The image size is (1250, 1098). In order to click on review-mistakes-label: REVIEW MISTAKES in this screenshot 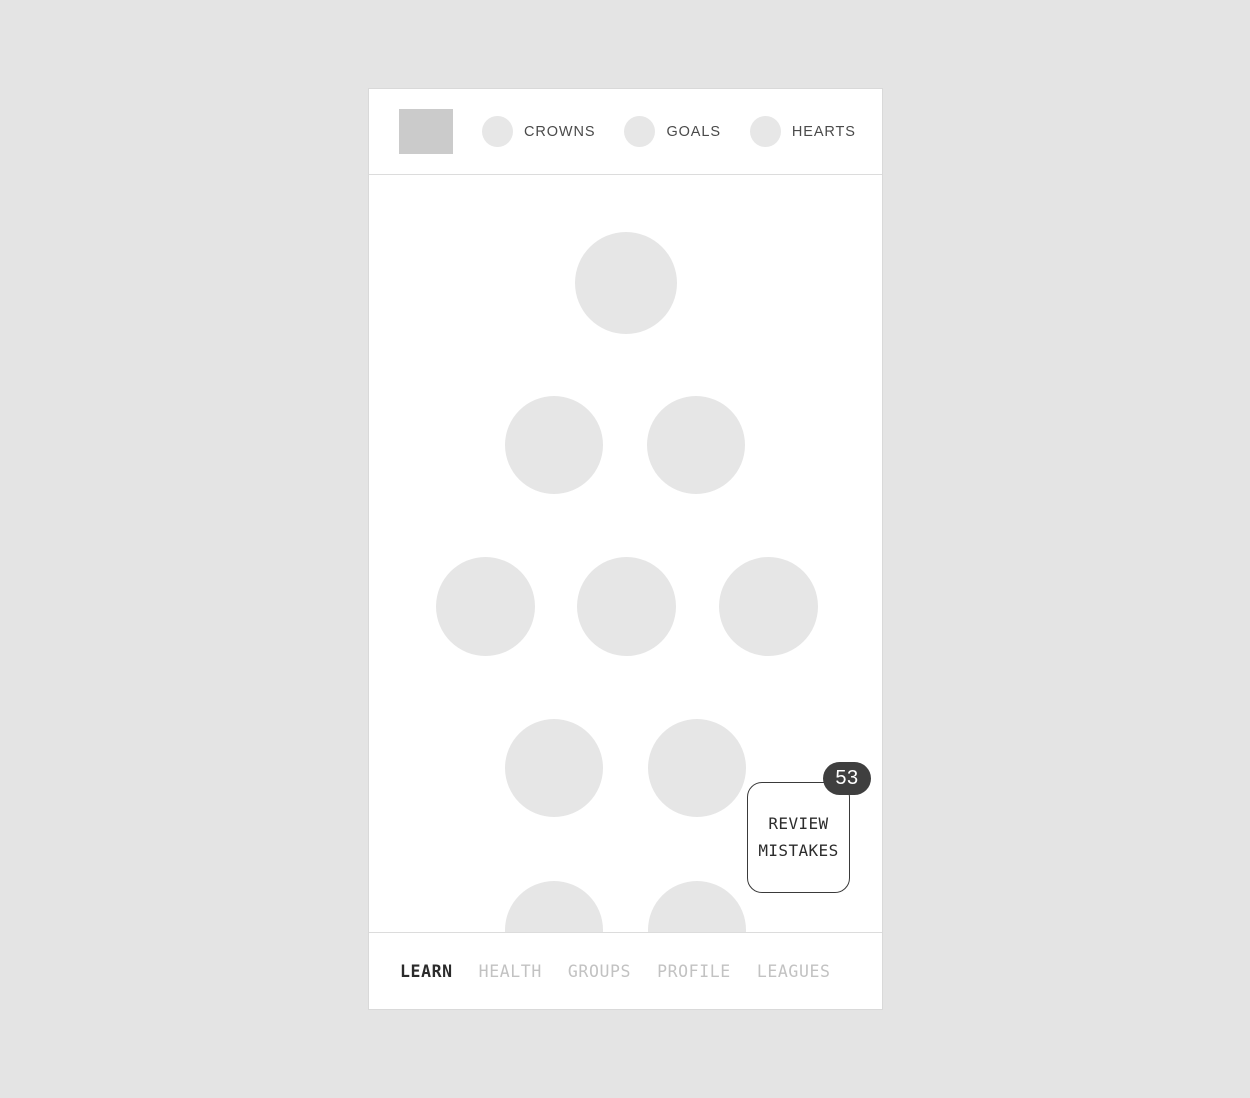, I will do `click(798, 837)`.